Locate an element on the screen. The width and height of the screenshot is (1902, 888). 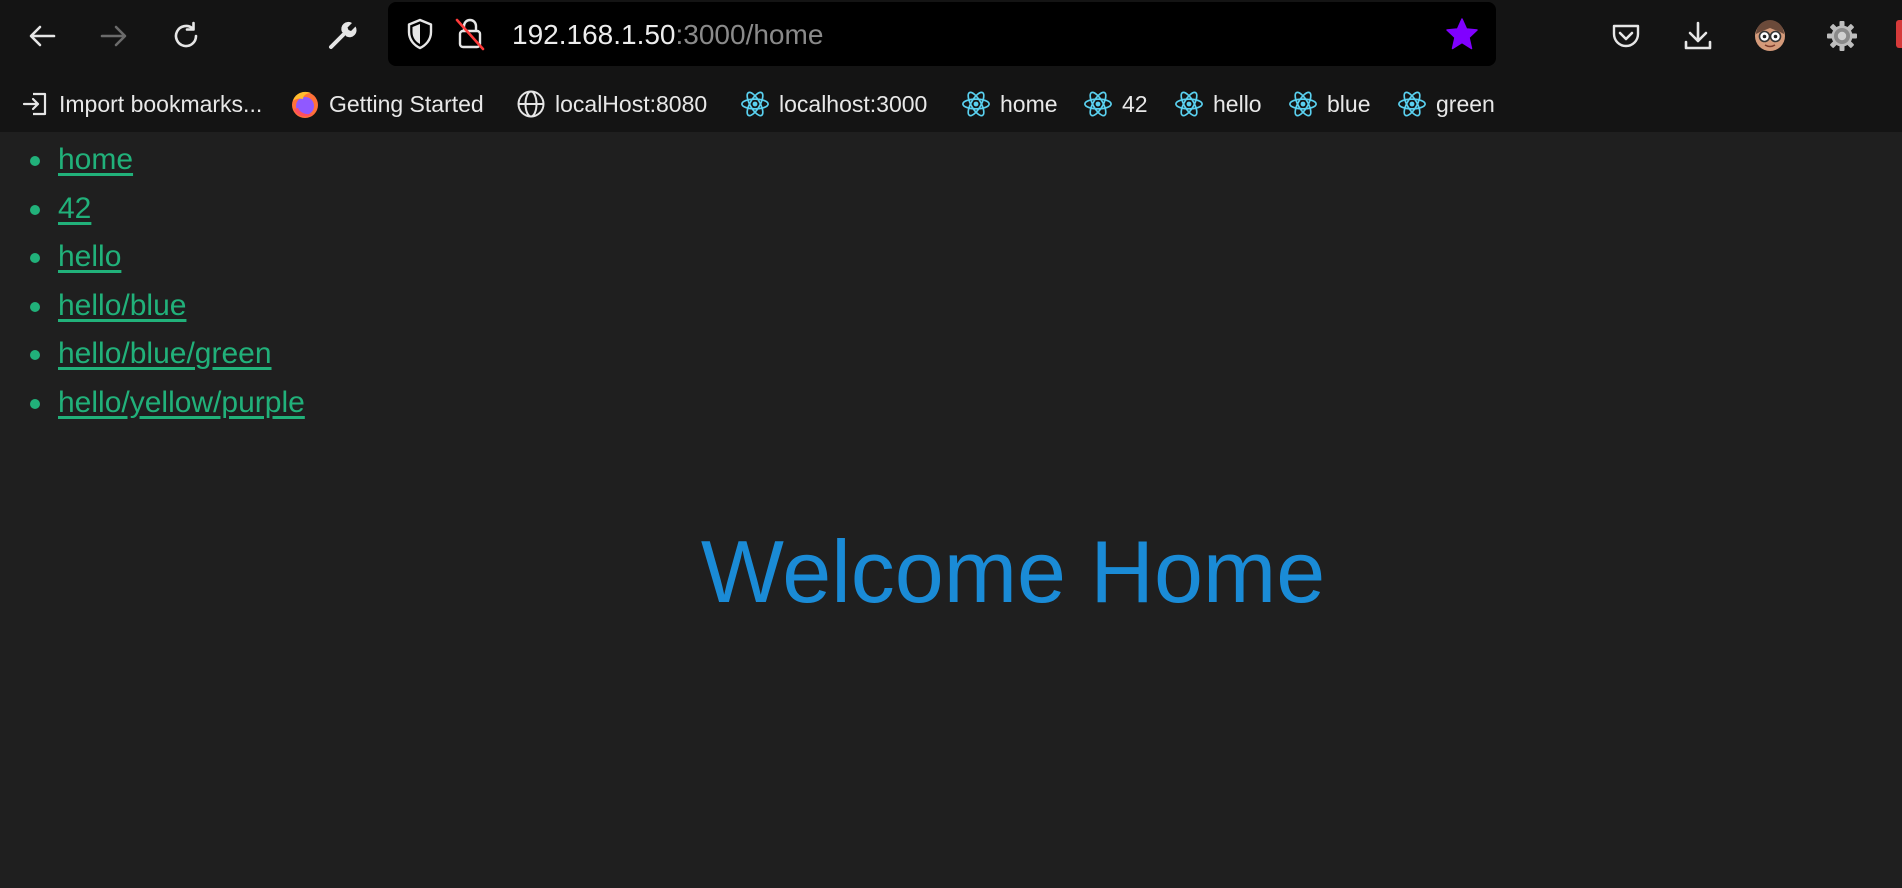
list-item: home is located at coordinates (152, 162).